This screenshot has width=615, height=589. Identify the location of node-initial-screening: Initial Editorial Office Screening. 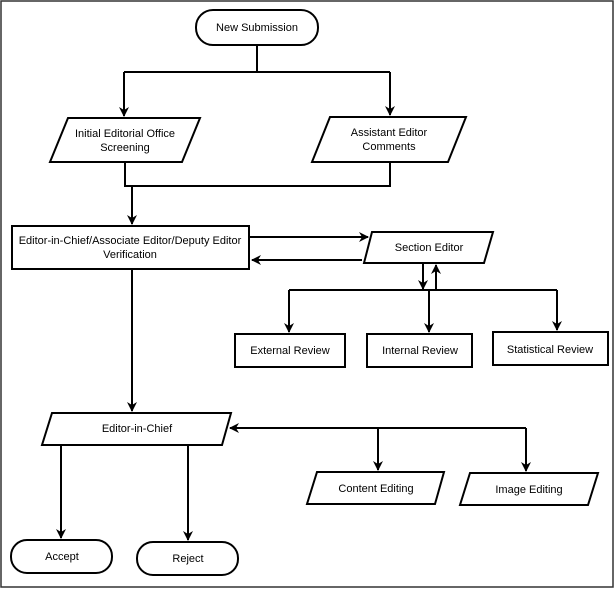
(125, 140).